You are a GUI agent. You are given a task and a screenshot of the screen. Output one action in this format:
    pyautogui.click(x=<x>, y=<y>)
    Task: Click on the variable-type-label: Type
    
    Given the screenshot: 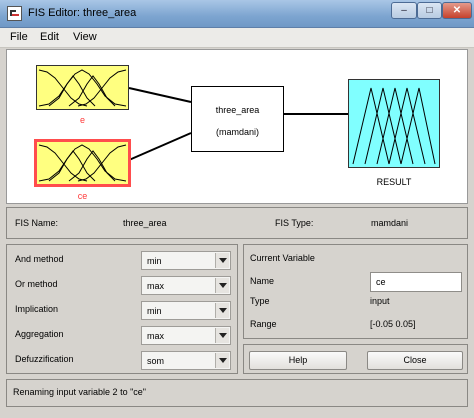 What is the action you would take?
    pyautogui.click(x=260, y=301)
    